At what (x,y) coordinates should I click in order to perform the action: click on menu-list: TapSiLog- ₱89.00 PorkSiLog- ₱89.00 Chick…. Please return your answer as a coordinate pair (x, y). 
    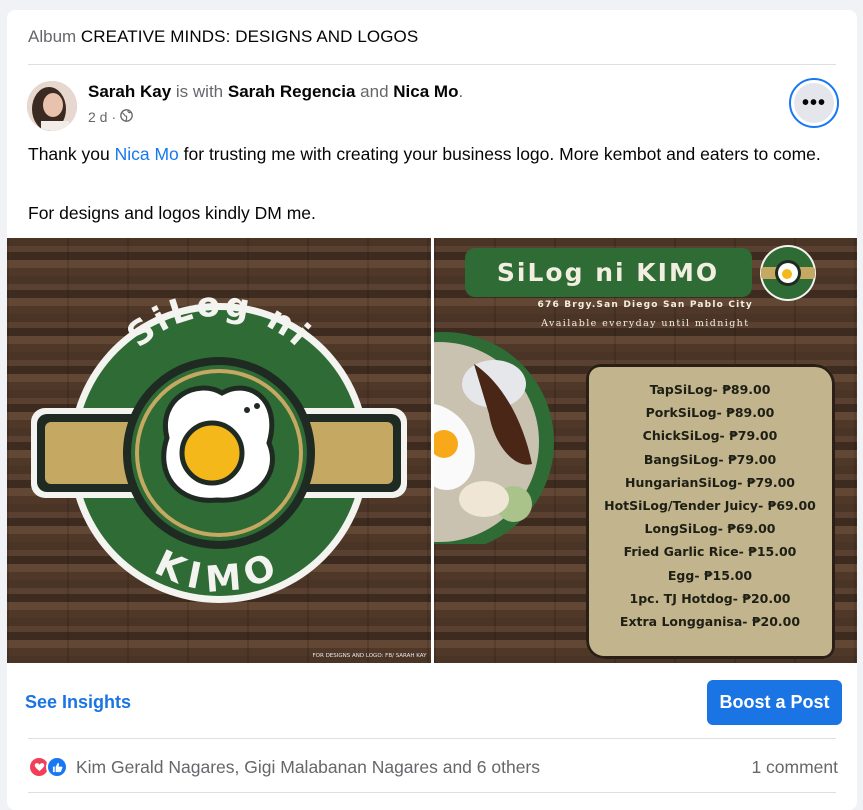
    Looking at the image, I should click on (710, 505).